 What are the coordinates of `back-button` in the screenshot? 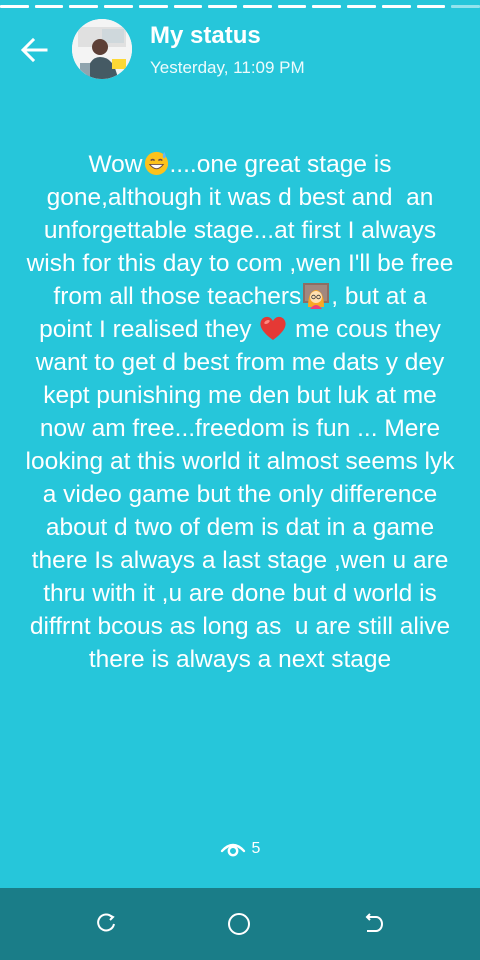 It's located at (34, 50).